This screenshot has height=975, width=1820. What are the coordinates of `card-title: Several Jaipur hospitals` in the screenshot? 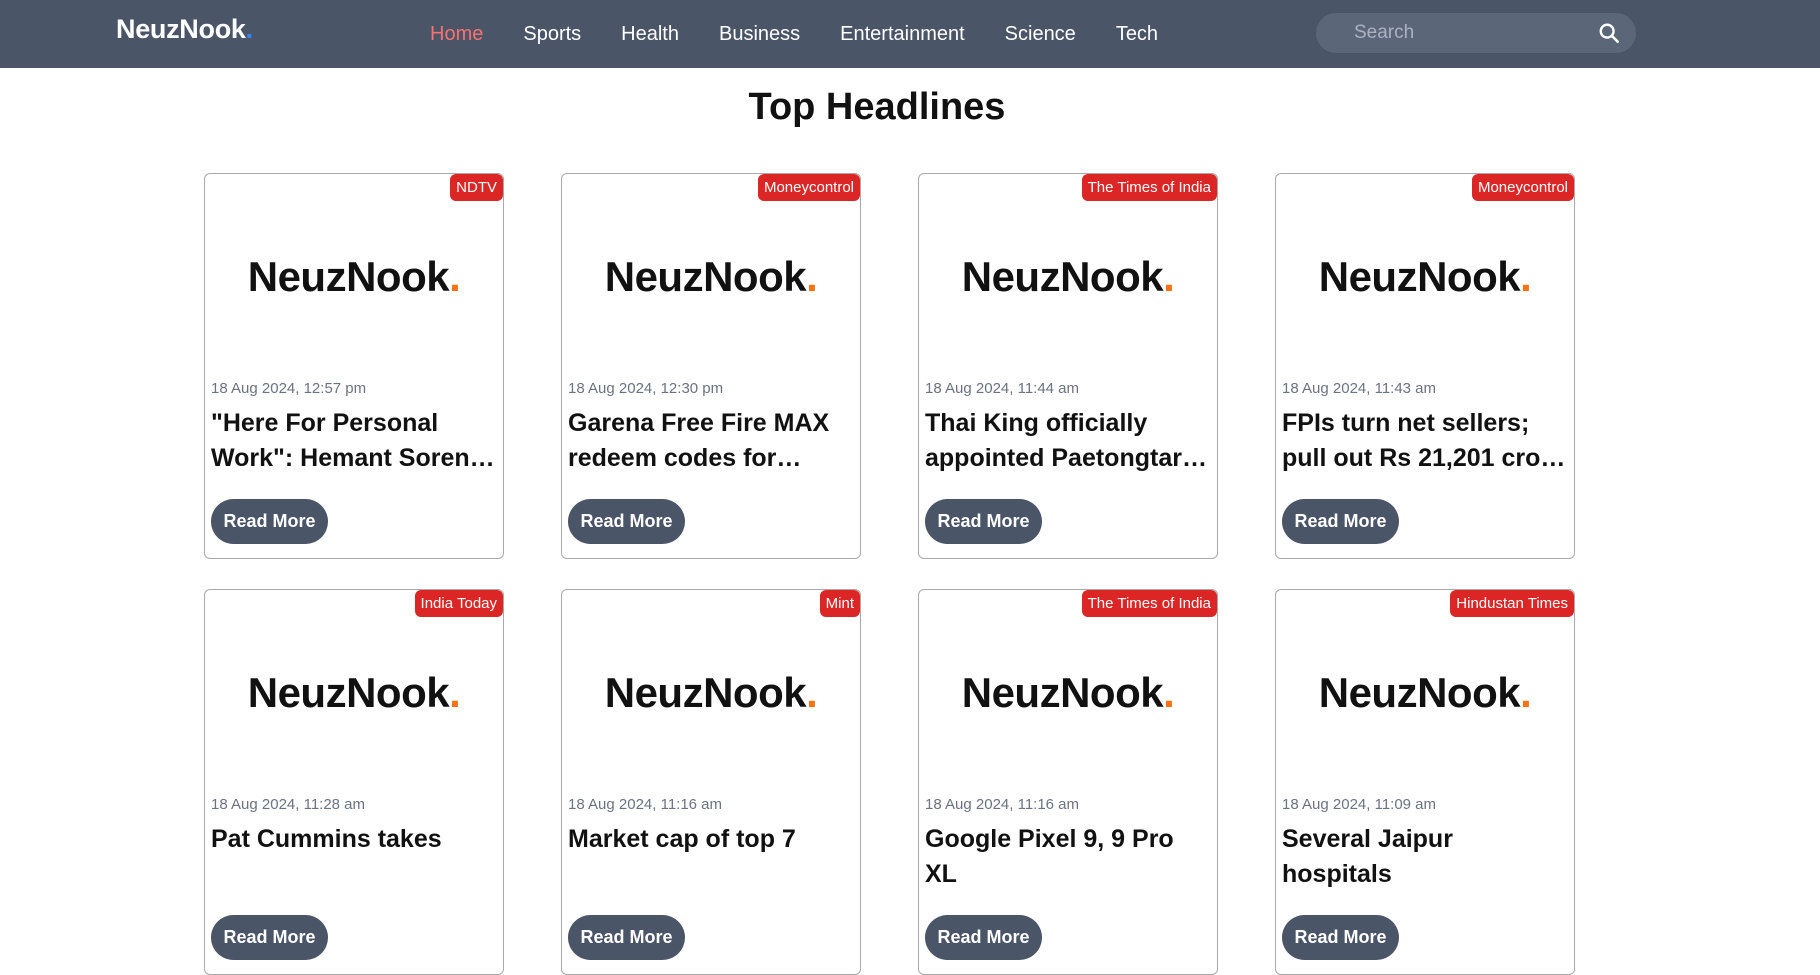 It's located at (1367, 856).